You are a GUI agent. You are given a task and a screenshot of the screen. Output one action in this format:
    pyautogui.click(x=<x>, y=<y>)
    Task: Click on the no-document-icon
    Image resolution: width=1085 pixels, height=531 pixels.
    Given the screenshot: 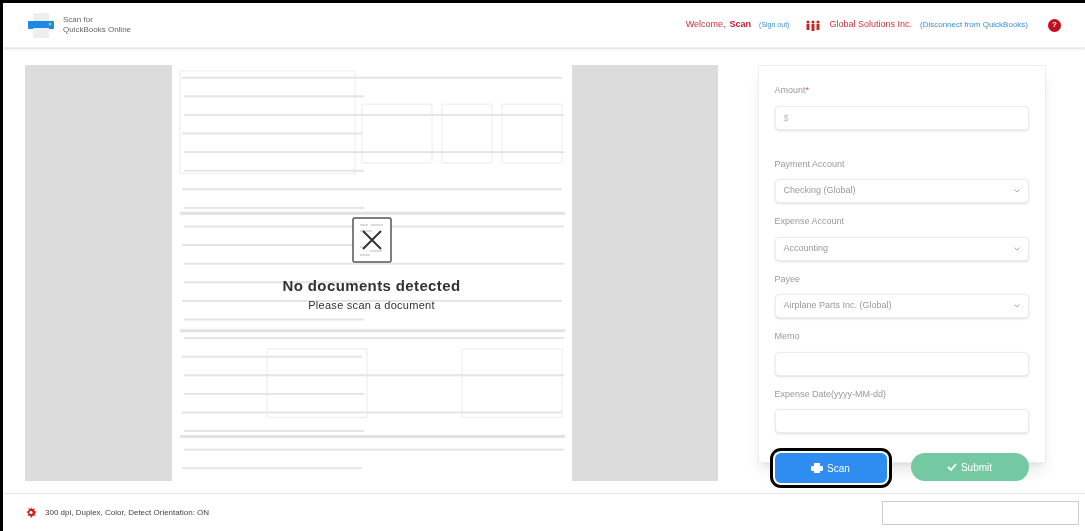 What is the action you would take?
    pyautogui.click(x=371, y=239)
    